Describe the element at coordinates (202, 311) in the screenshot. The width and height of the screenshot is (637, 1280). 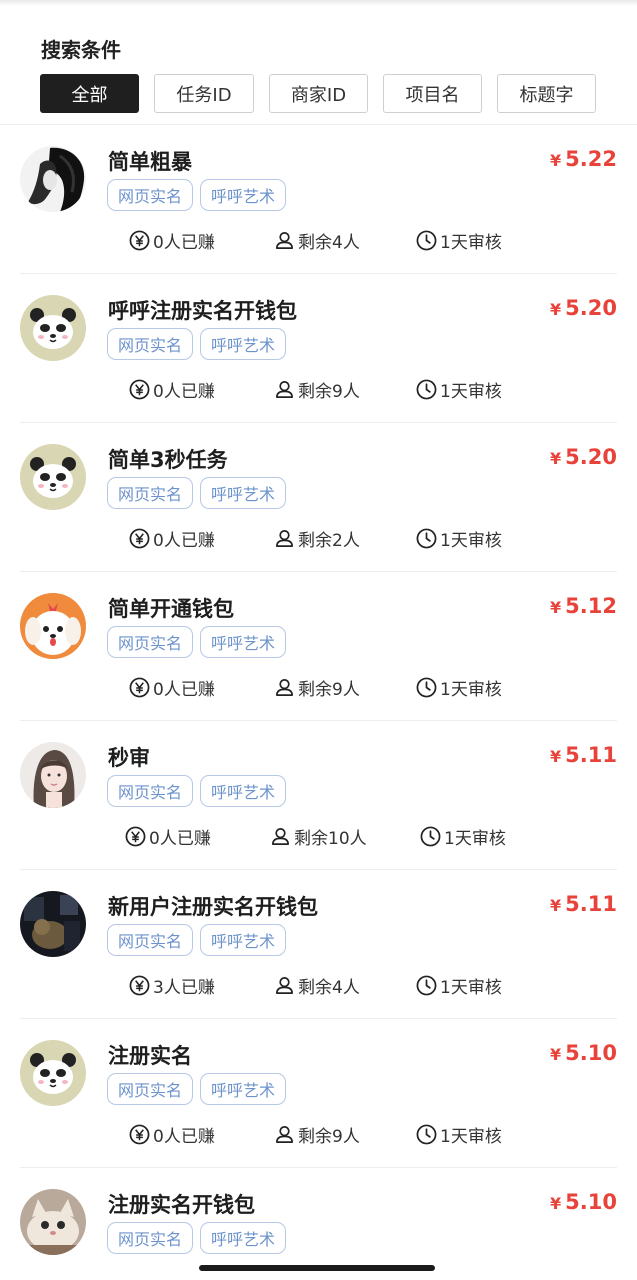
I see `task-title: 呼呼注册实名开钱包` at that location.